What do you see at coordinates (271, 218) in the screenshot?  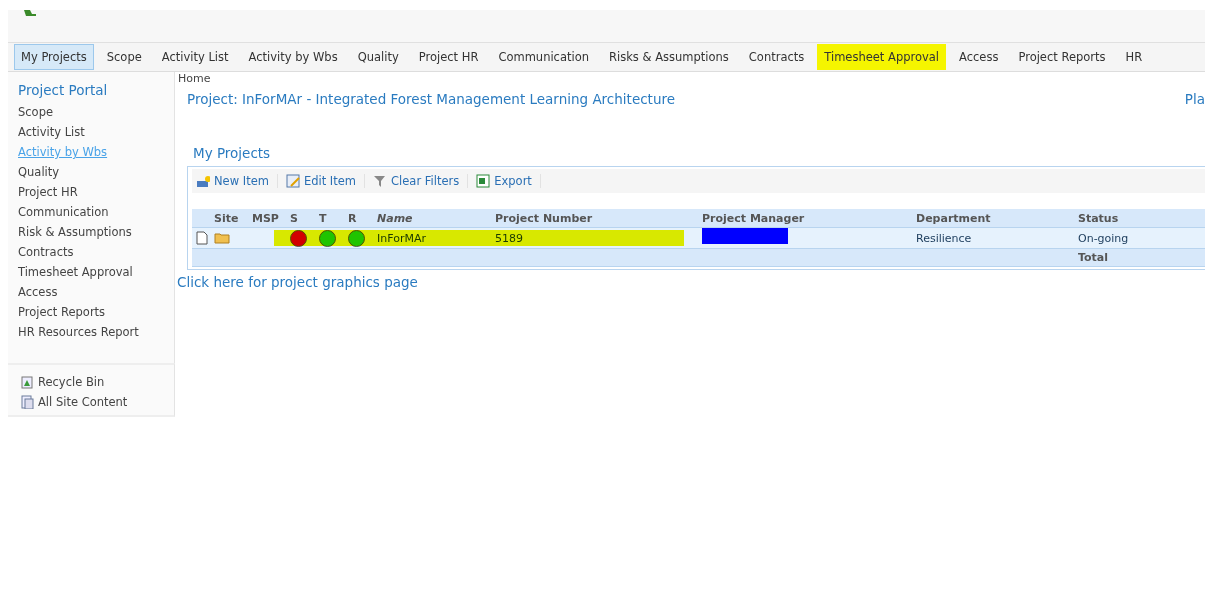 I see `column-header: MSP` at bounding box center [271, 218].